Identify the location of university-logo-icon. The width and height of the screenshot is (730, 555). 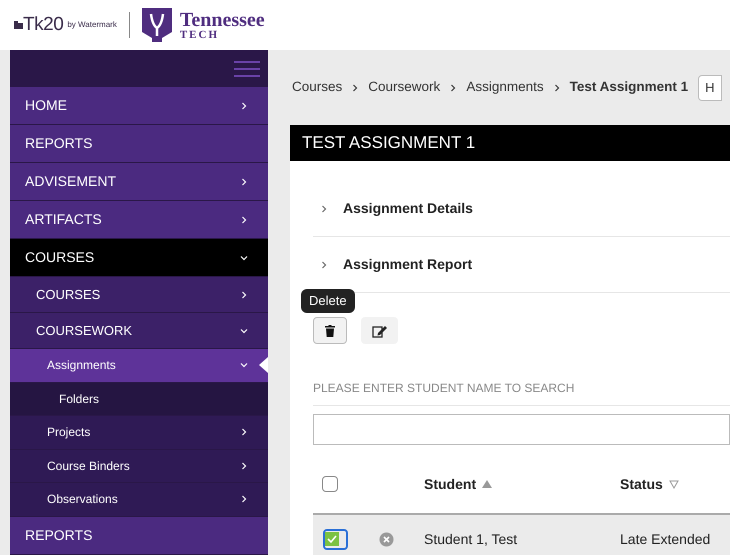
(157, 25).